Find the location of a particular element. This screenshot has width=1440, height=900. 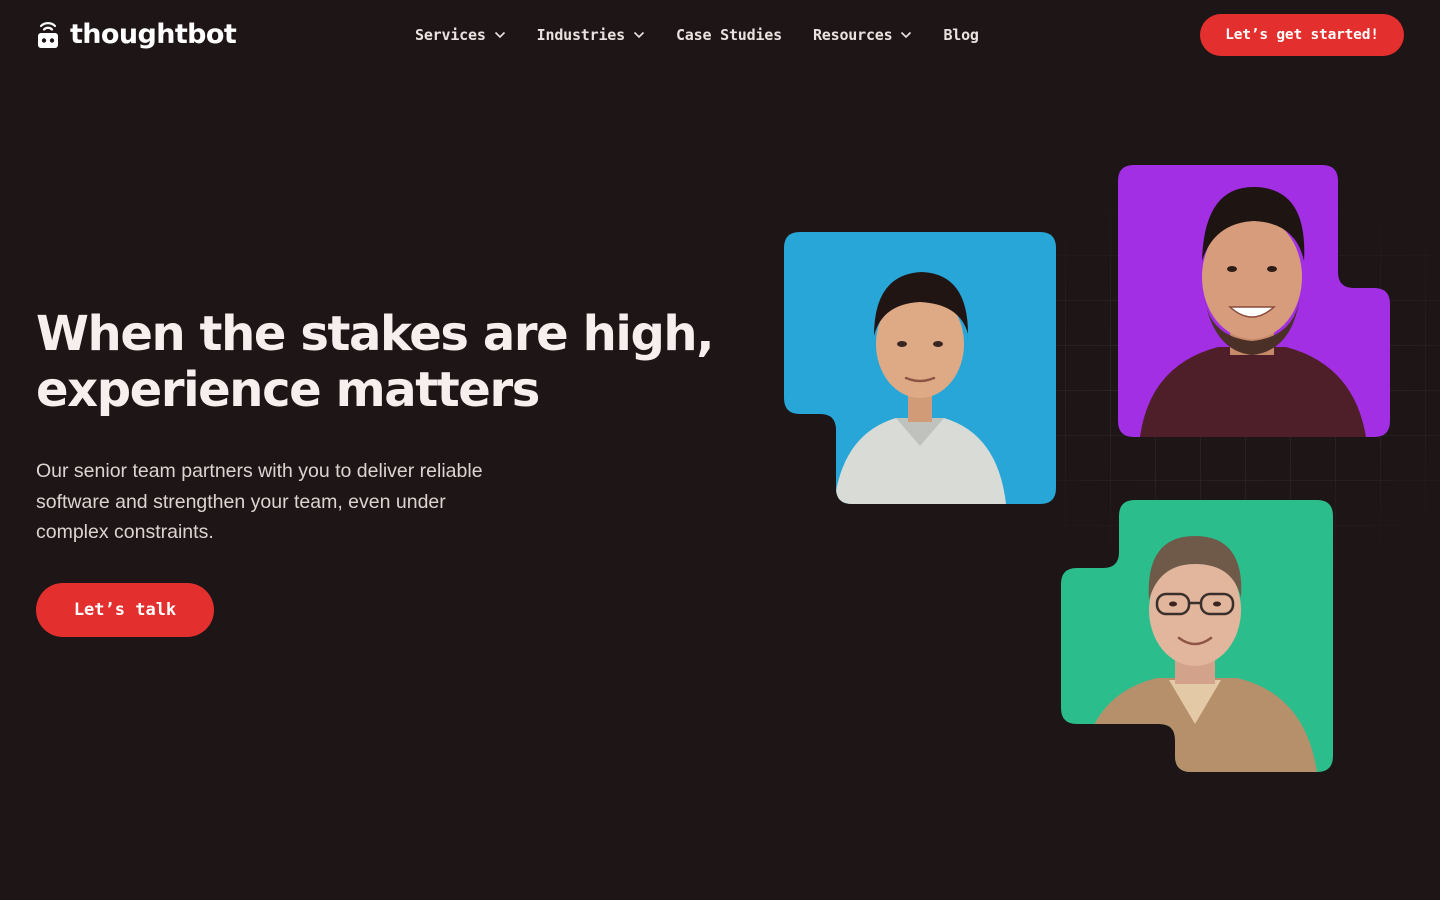

get-started-label: Let’s get started! is located at coordinates (1302, 35).